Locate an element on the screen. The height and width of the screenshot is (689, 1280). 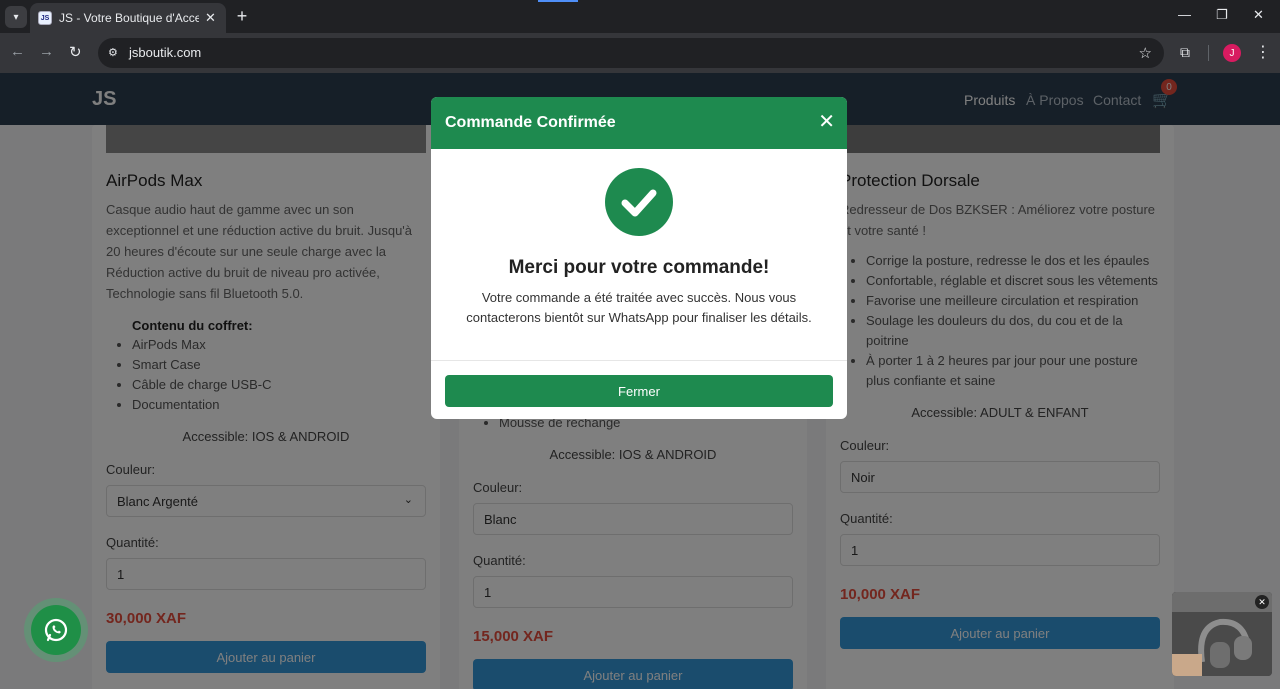
extensions-icon: ⧉ is located at coordinates (1185, 52).